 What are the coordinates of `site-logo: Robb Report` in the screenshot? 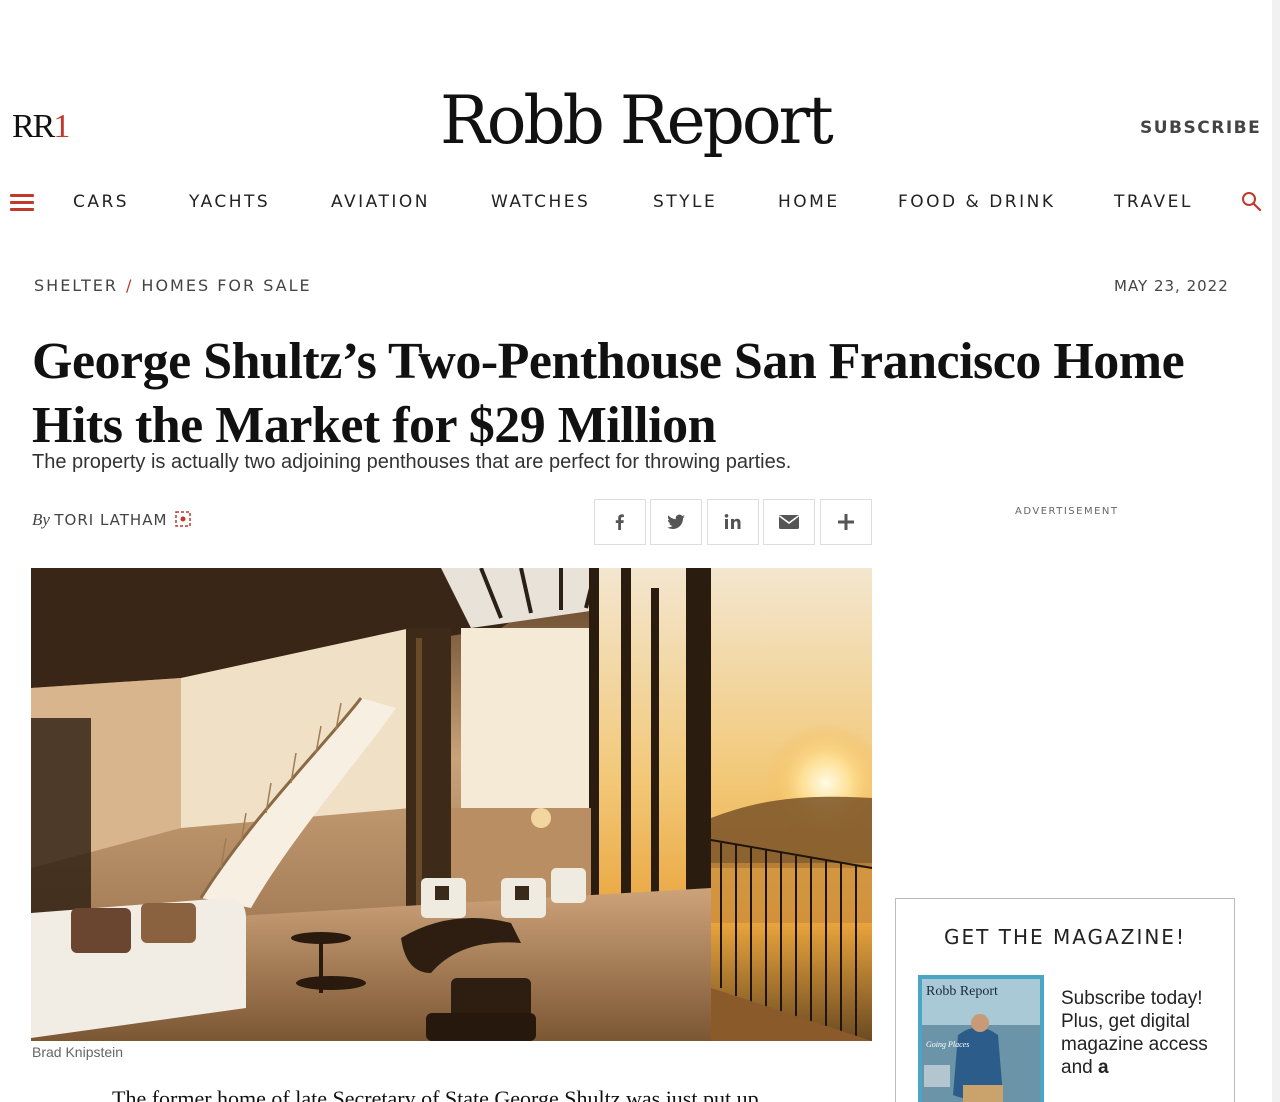 It's located at (637, 120).